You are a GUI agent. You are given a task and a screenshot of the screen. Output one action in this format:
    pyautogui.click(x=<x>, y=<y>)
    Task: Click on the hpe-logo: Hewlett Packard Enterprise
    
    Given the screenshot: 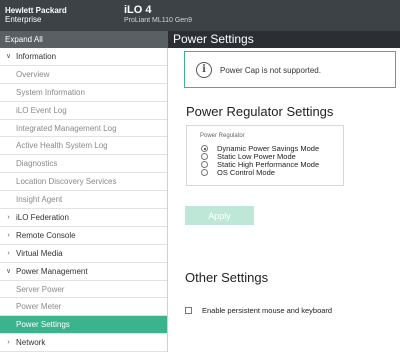 What is the action you would take?
    pyautogui.click(x=36, y=15)
    